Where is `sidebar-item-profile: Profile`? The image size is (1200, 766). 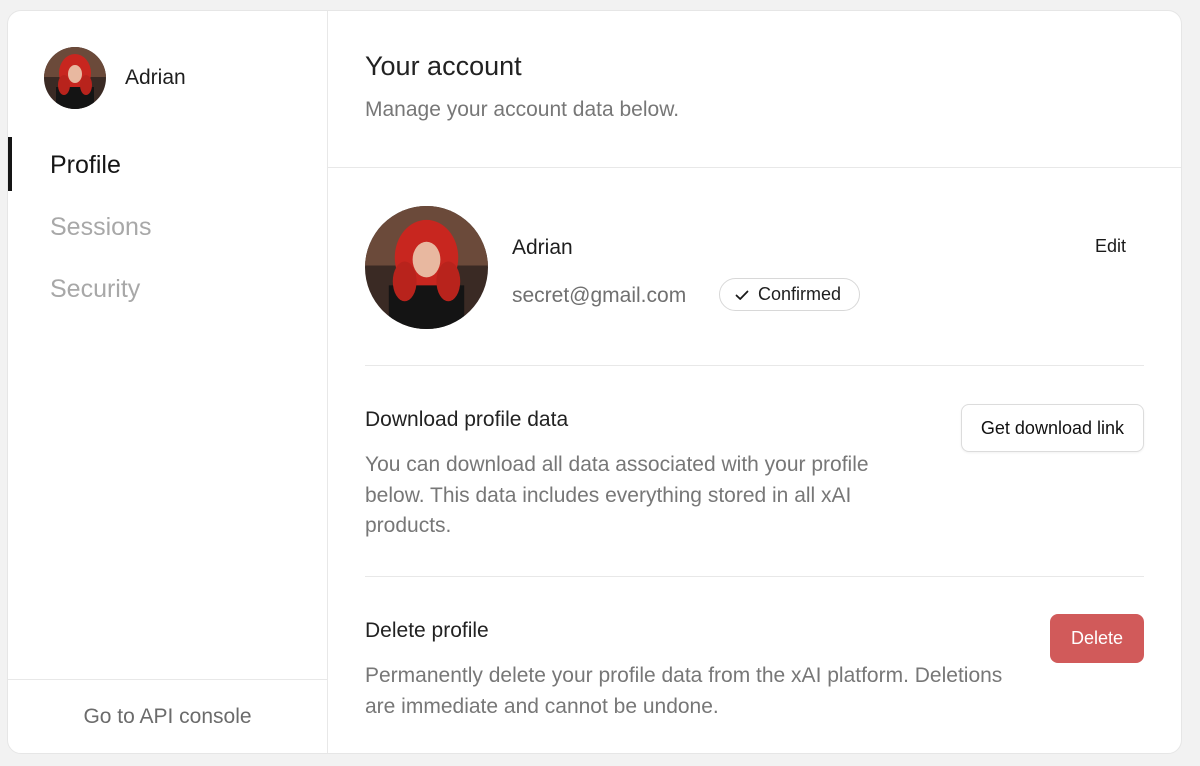 sidebar-item-profile: Profile is located at coordinates (167, 165).